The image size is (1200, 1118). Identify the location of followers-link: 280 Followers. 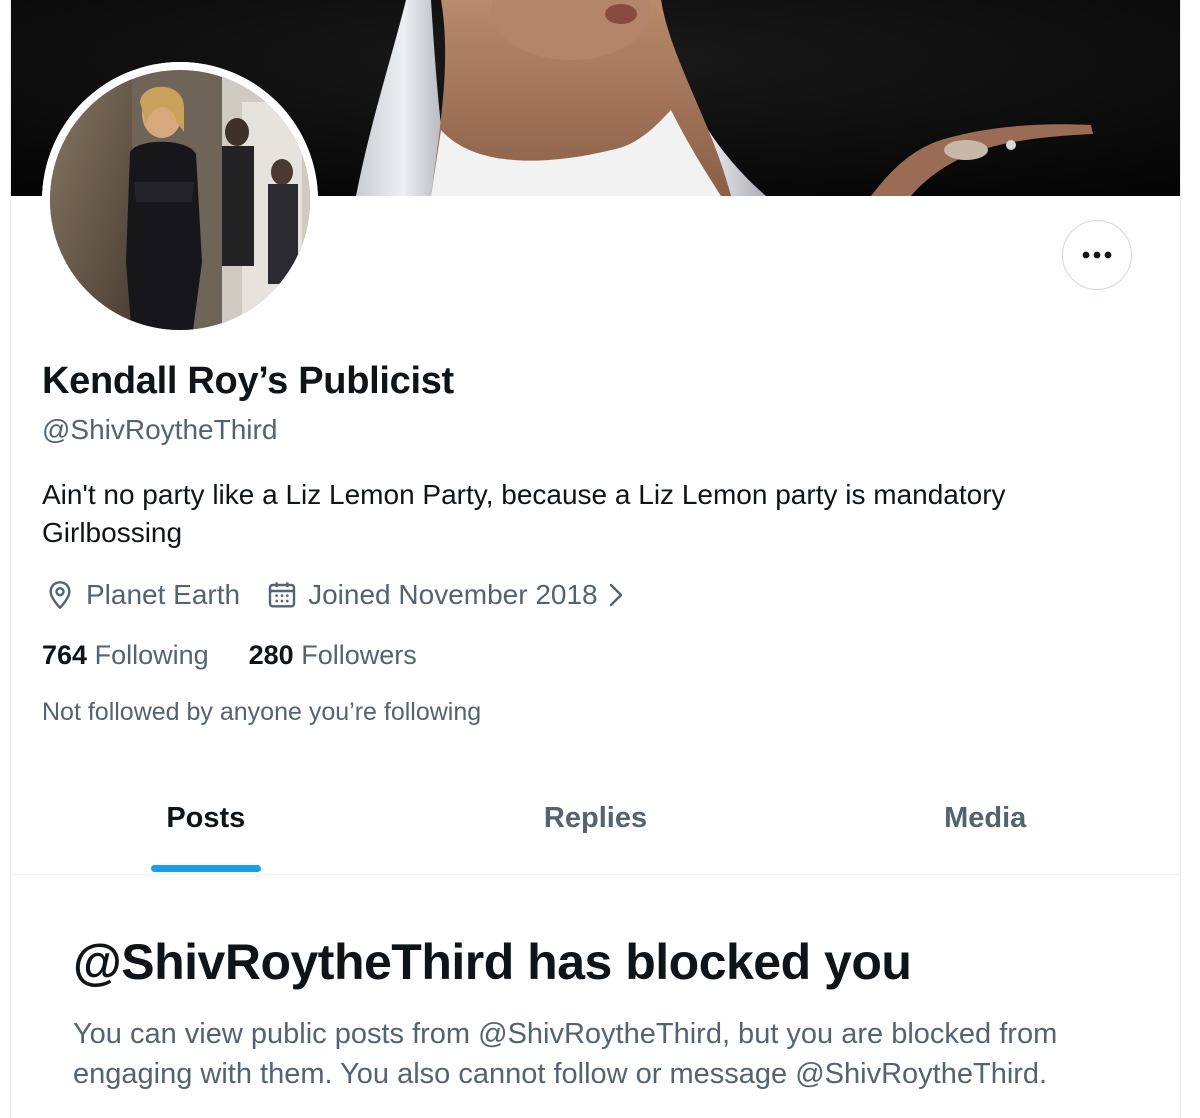
(333, 655).